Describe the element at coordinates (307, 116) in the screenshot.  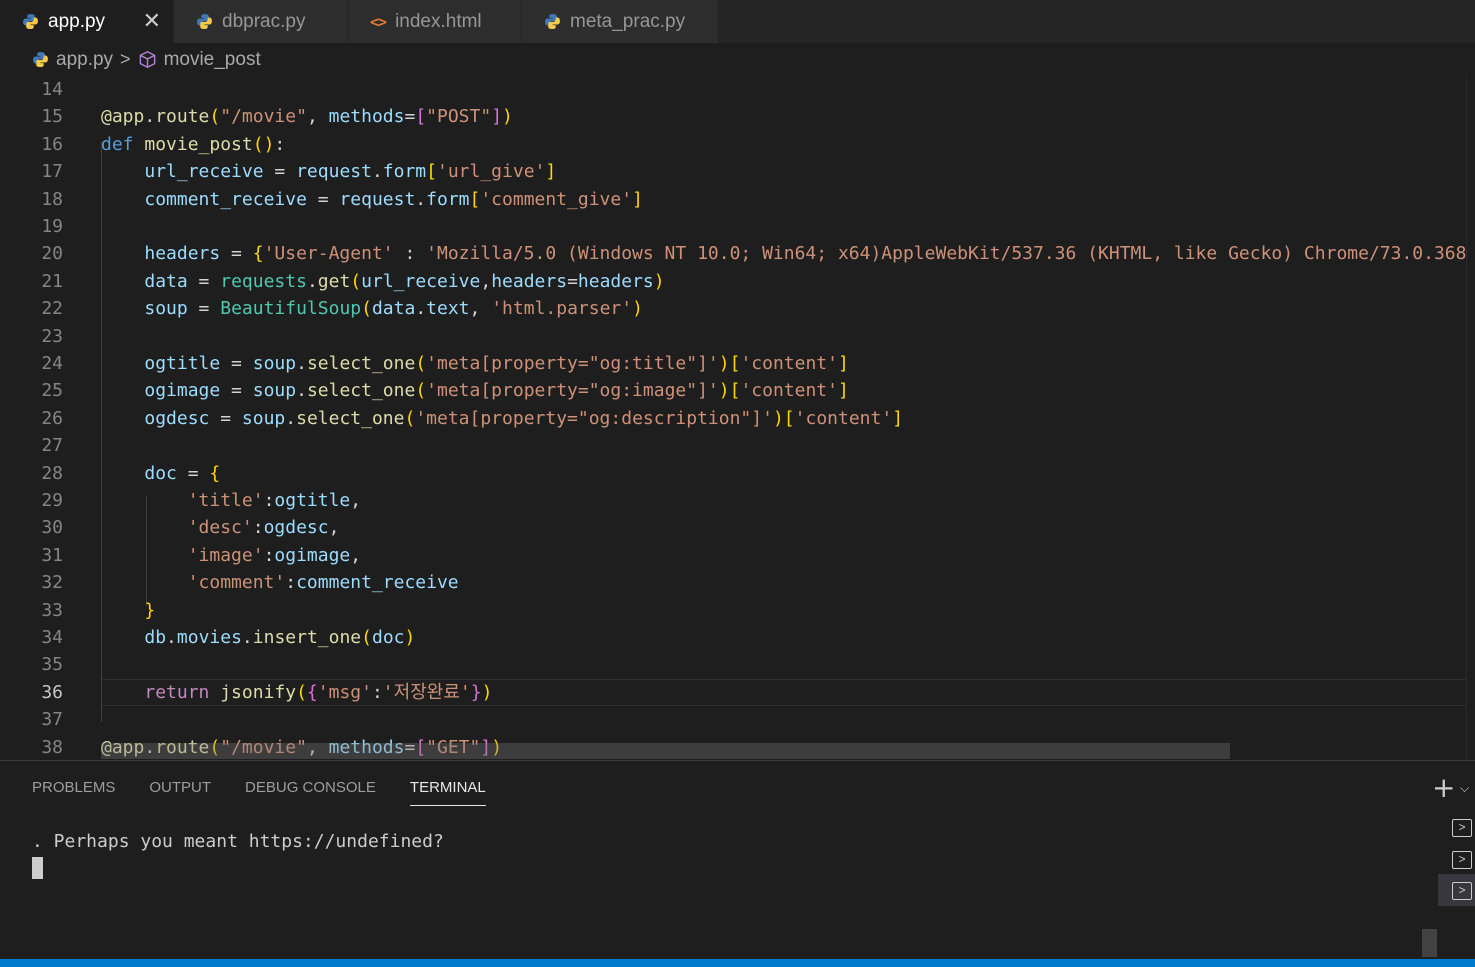
I see `code-text: @app.route("/movie", methods=["POST"])` at that location.